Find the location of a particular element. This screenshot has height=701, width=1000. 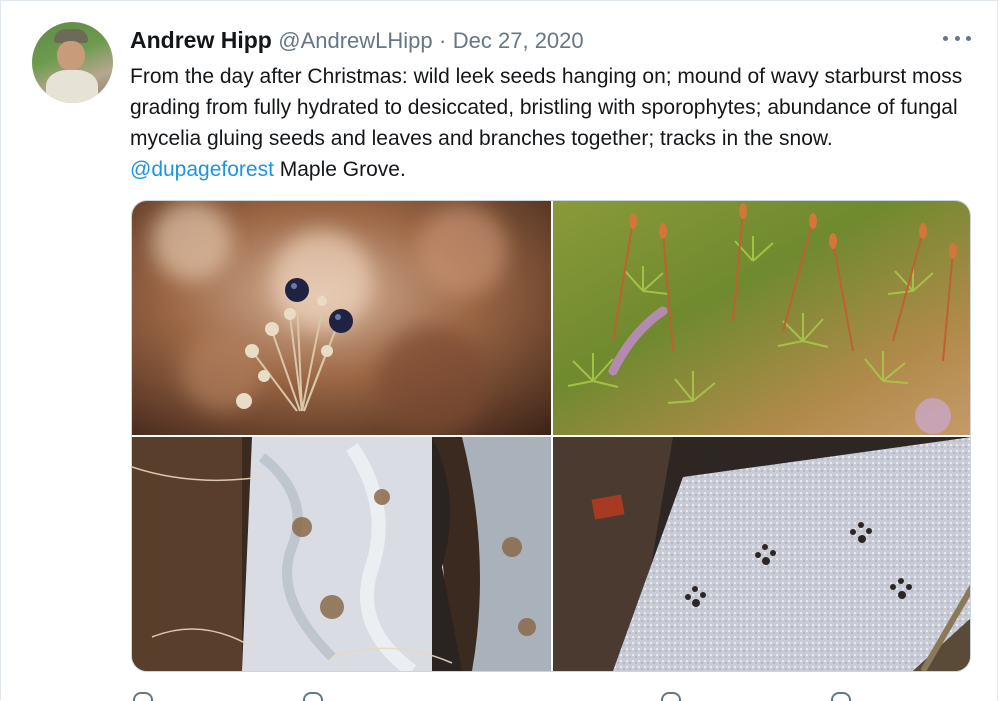

tweet-header: Andrew Hipp @AndrewLHipp · Dec 27, 2020 is located at coordinates (357, 40).